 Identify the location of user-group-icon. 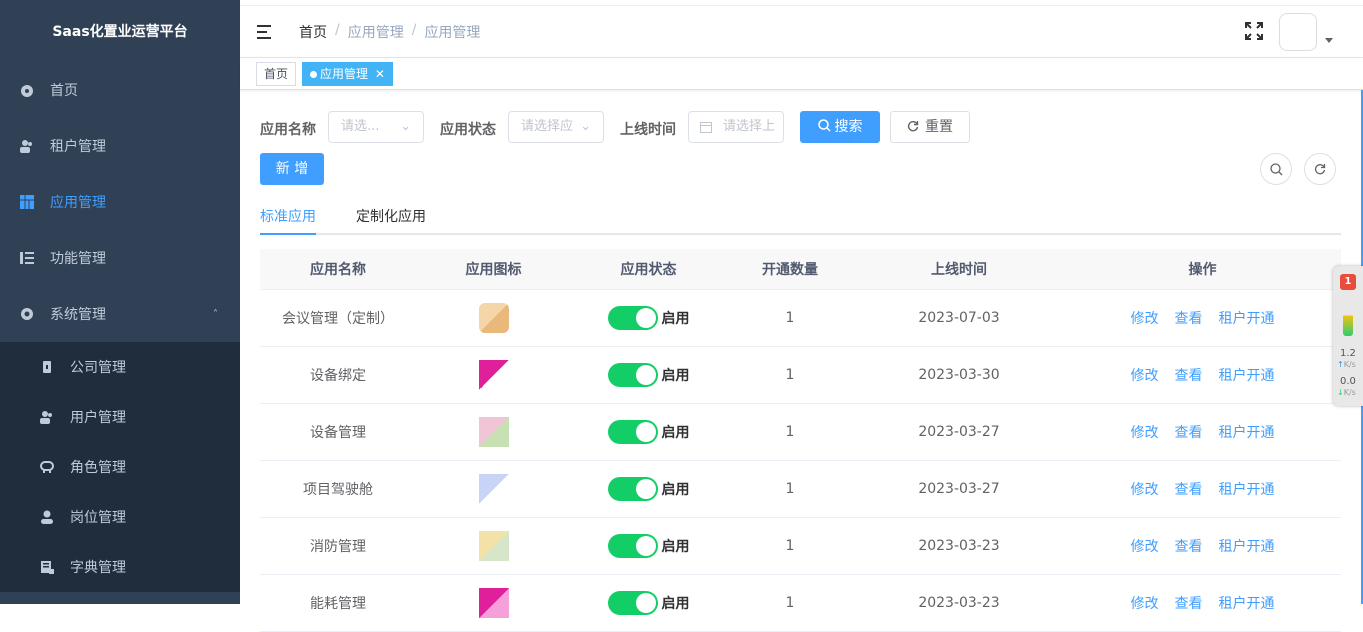
(46, 417).